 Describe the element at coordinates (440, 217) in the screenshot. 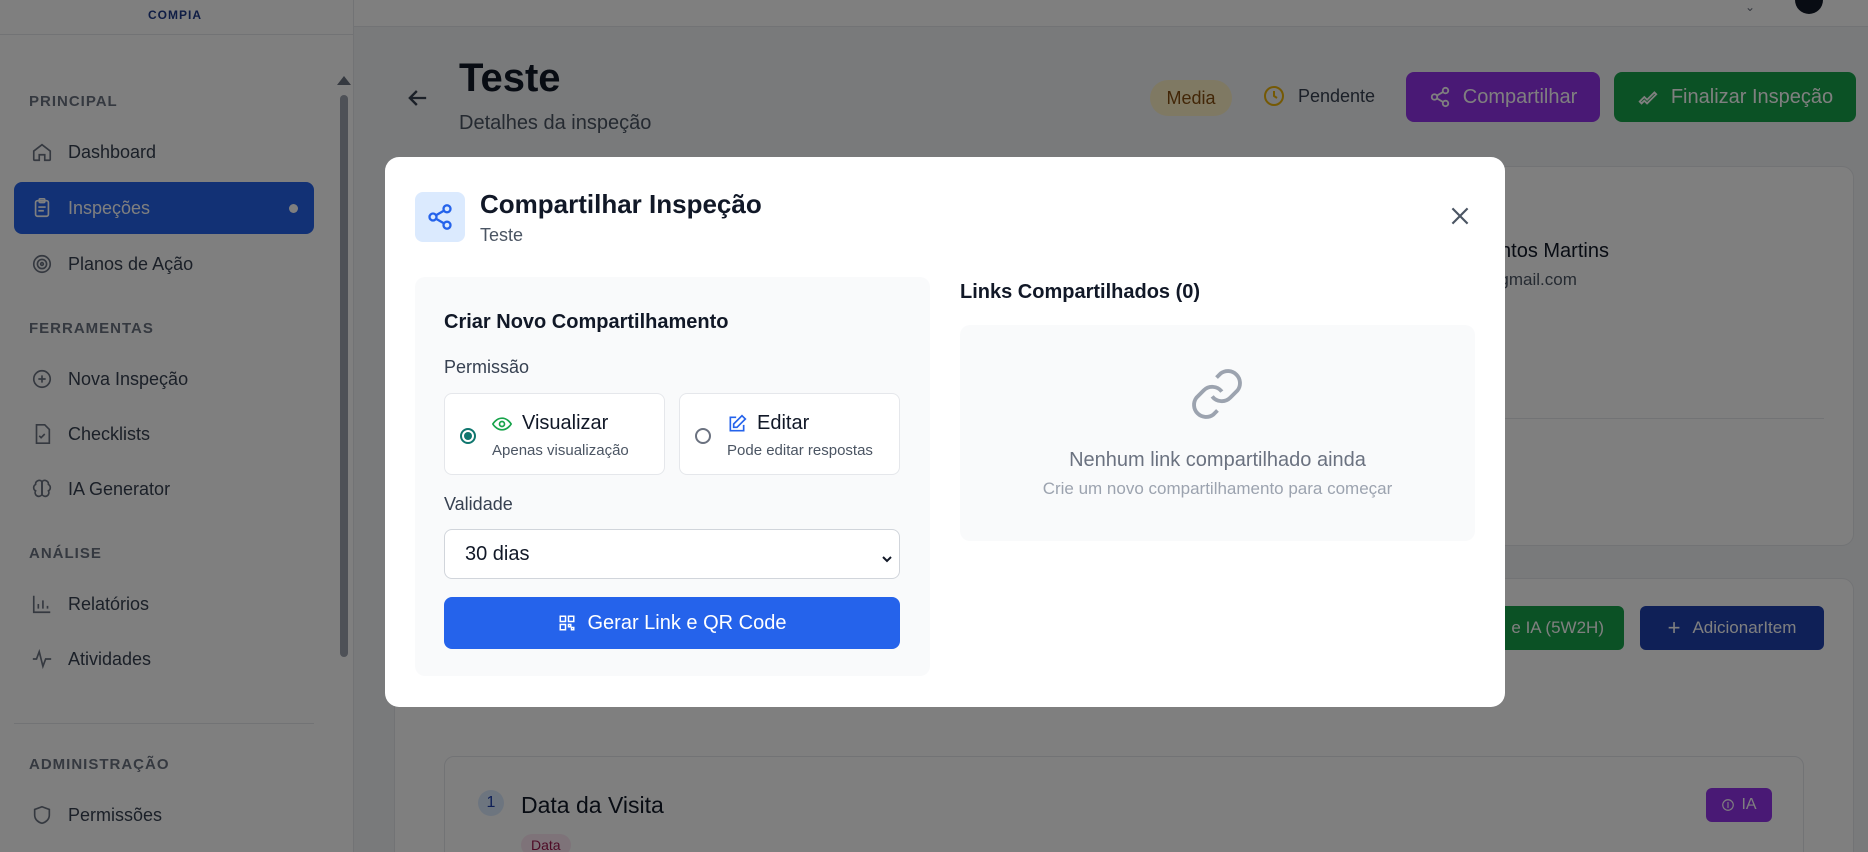

I see `share-icon` at that location.